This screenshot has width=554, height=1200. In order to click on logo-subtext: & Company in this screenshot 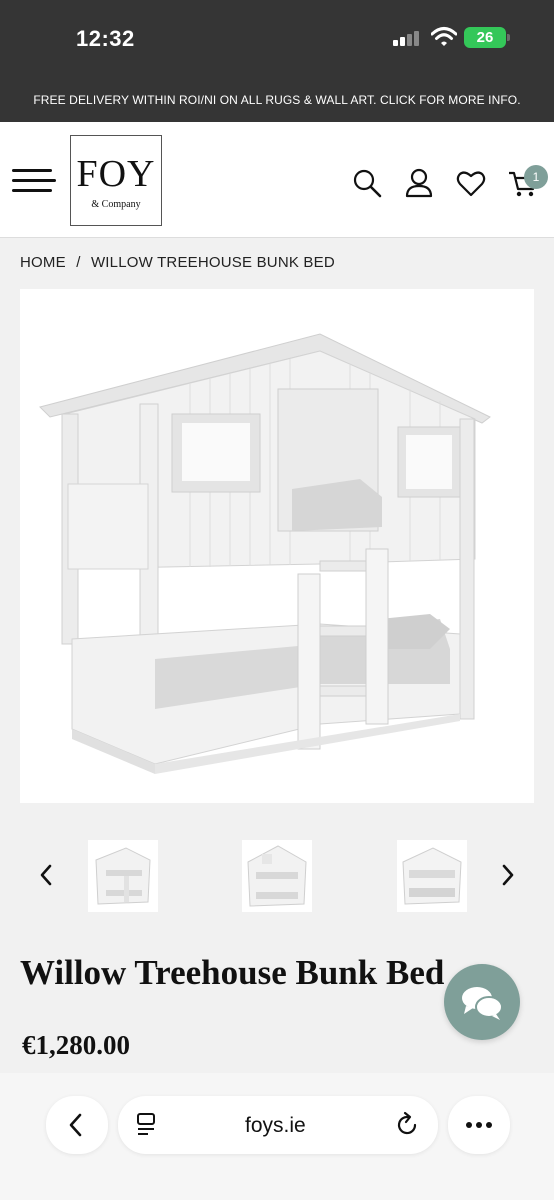, I will do `click(116, 204)`.